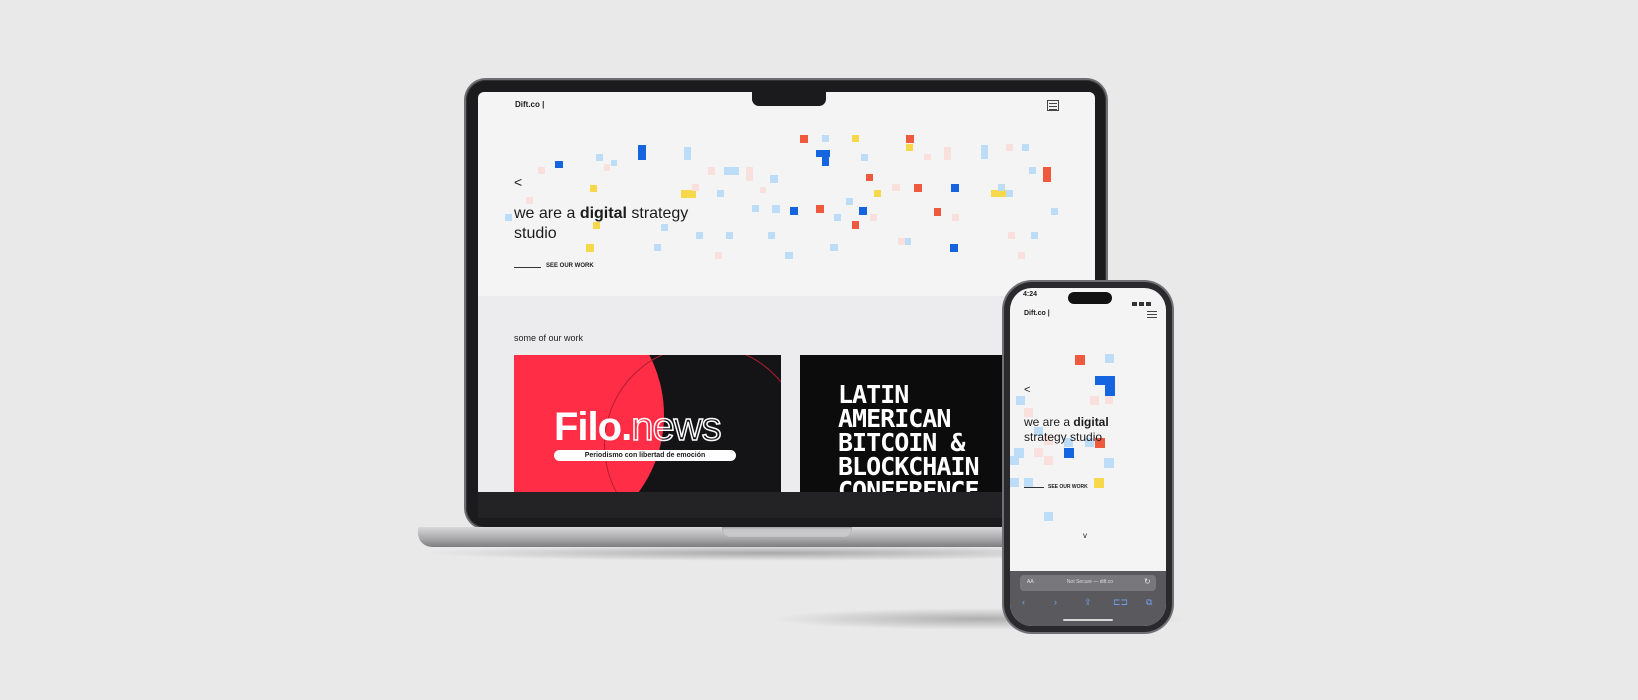  I want to click on share-icon: ⇪, so click(1088, 602).